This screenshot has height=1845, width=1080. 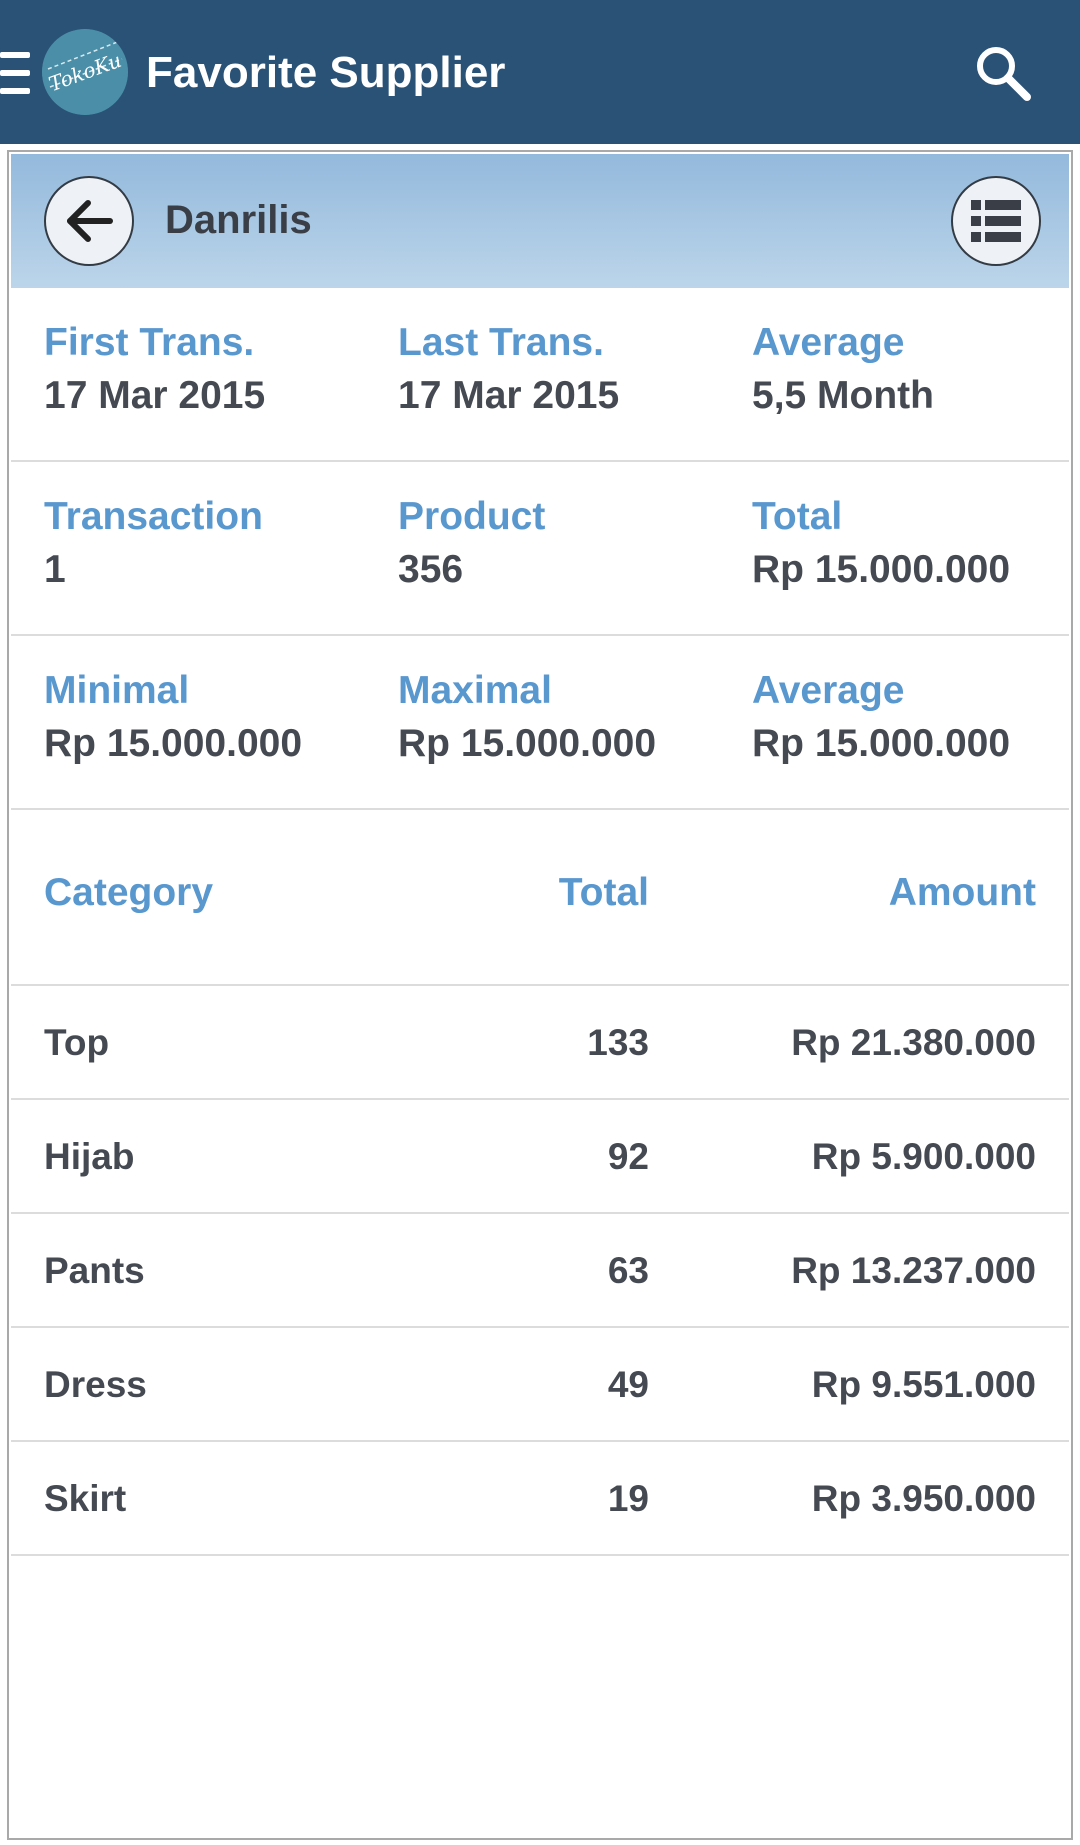 What do you see at coordinates (238, 220) in the screenshot?
I see `supplier-name: Danrilis` at bounding box center [238, 220].